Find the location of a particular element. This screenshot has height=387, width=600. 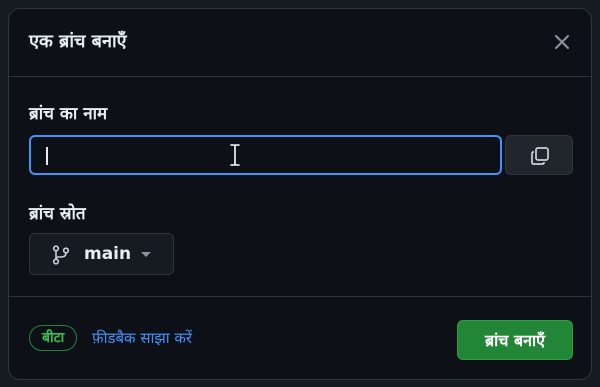

ibeam-cursor-icon is located at coordinates (235, 155).